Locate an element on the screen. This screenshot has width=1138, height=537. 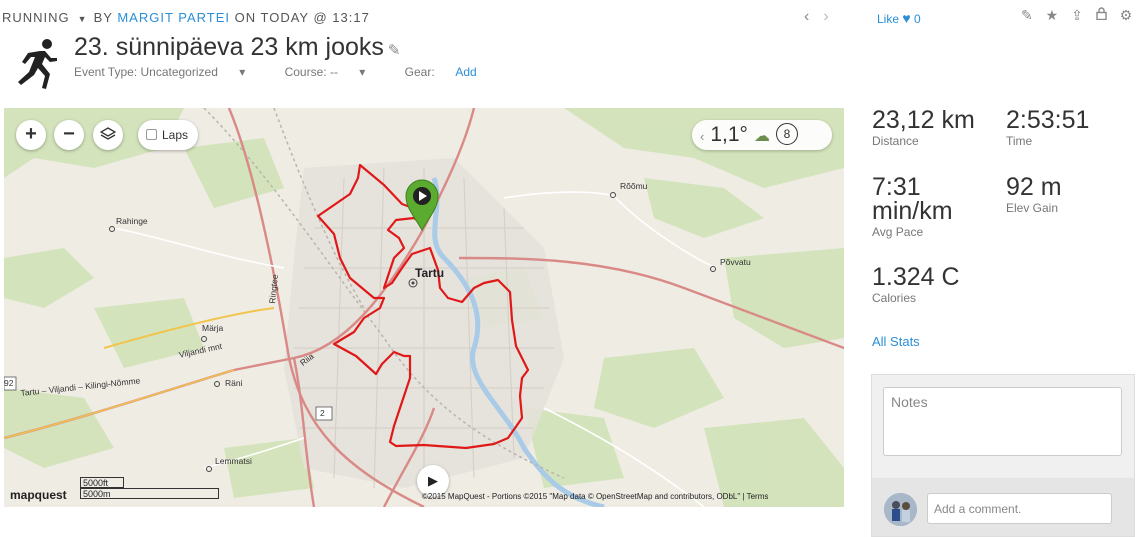
chevron-left-icon: ‹ is located at coordinates (806, 16).